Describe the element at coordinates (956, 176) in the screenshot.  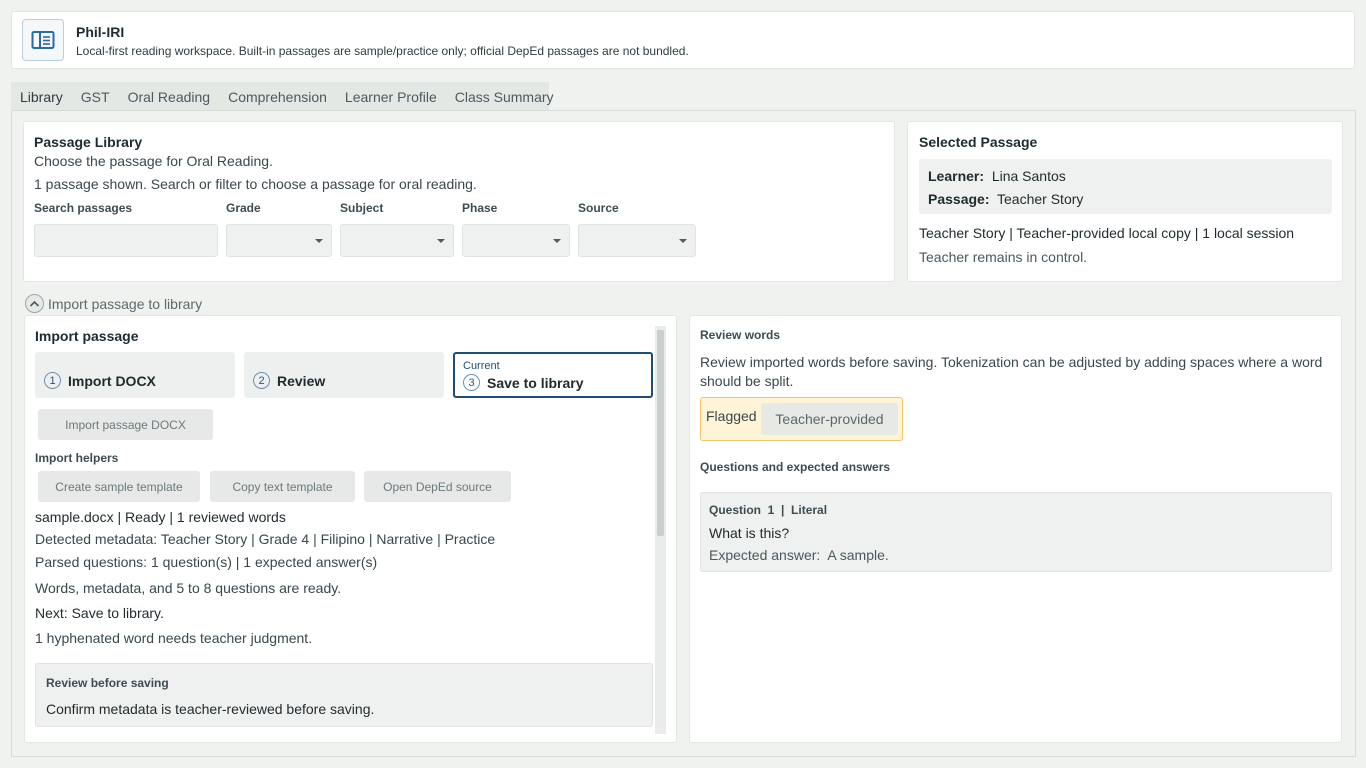
I see `learner-key: Learner:` at that location.